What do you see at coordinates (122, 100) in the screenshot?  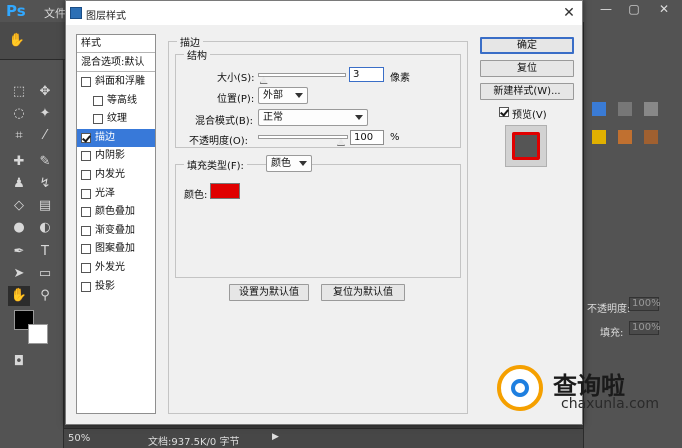 I see `style-list-item-label: 等高线` at bounding box center [122, 100].